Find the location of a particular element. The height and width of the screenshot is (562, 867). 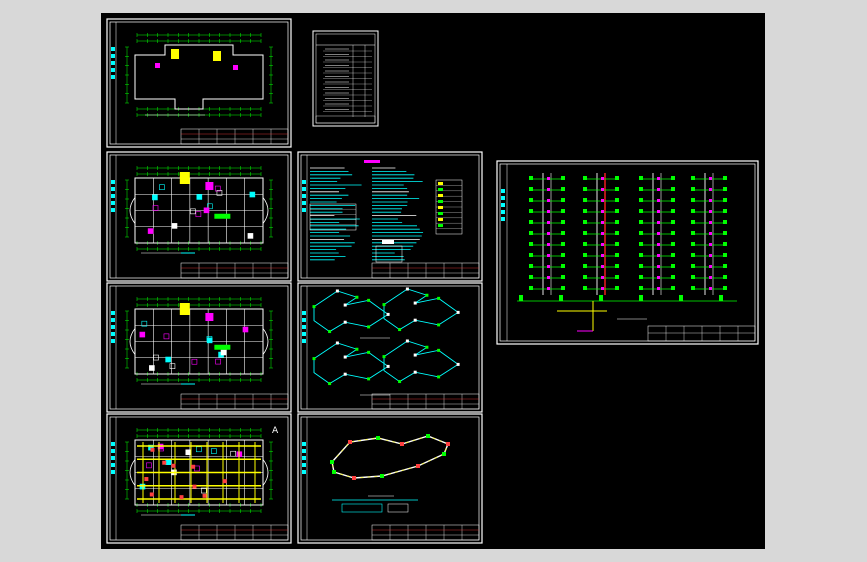

sheet-design-notes is located at coordinates (390, 216).